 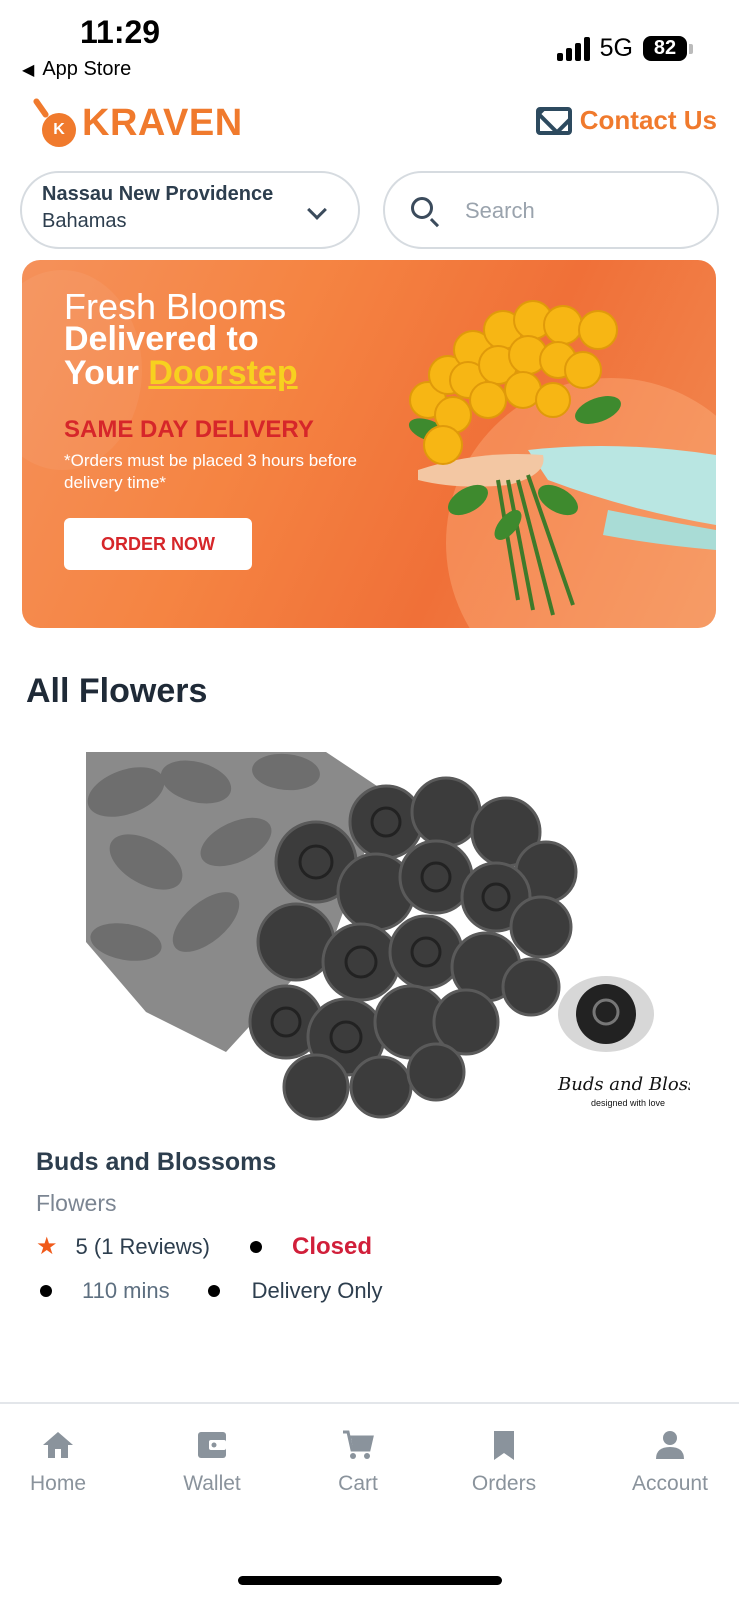 What do you see at coordinates (553, 120) in the screenshot?
I see `mail-icon` at bounding box center [553, 120].